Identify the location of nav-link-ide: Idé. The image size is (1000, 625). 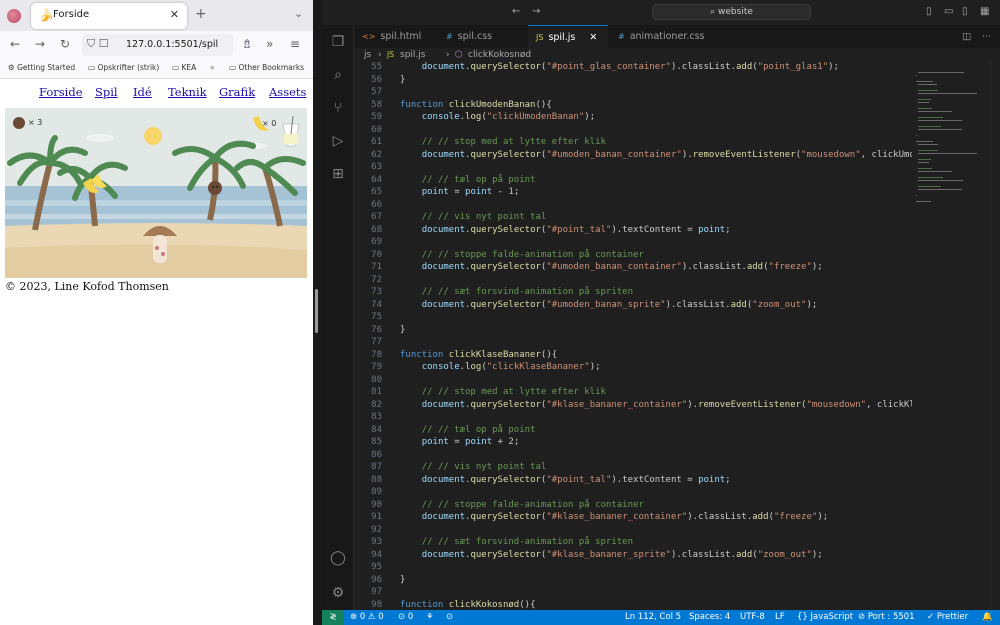
(142, 92).